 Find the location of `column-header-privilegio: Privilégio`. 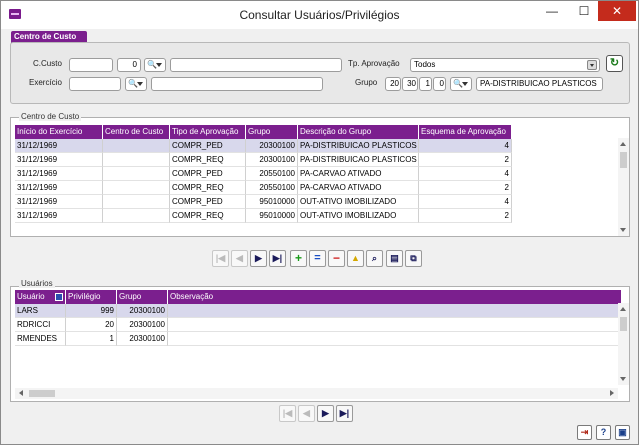

column-header-privilegio: Privilégio is located at coordinates (91, 297).